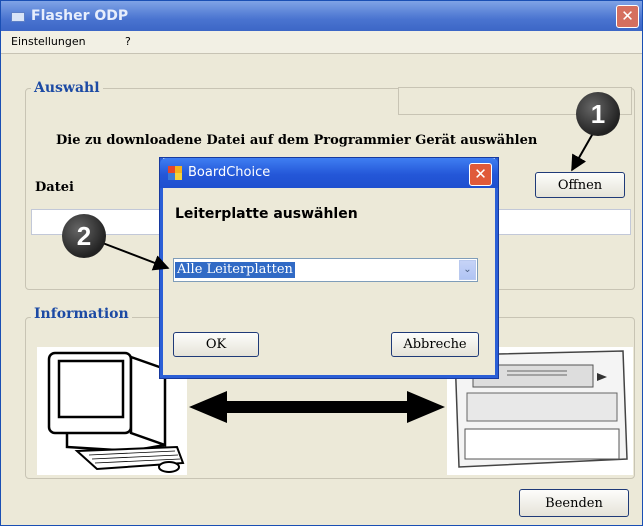  Describe the element at coordinates (134, 256) in the screenshot. I see `callout-2-arrow` at that location.